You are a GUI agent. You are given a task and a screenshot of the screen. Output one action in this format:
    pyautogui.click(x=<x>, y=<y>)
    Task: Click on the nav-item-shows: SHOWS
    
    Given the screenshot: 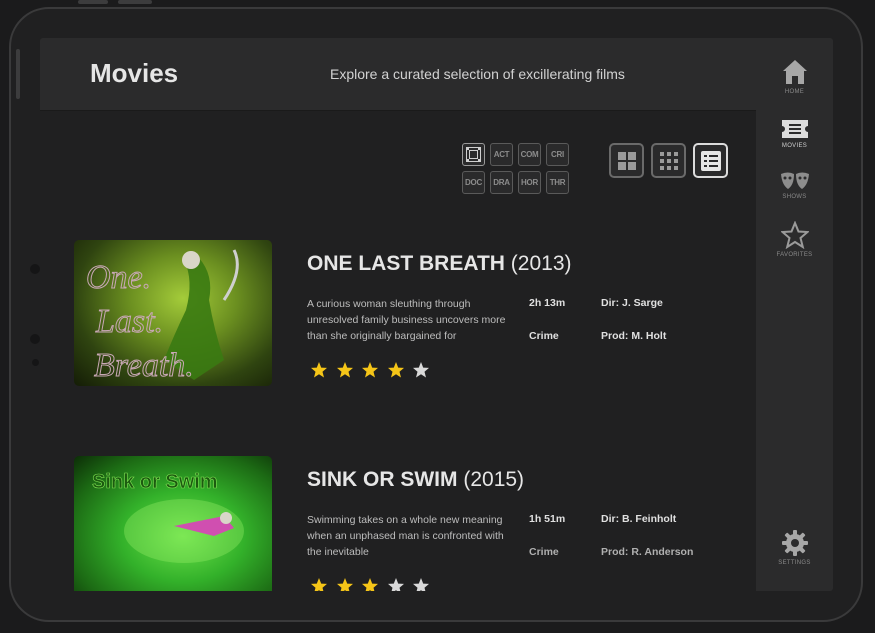 What is the action you would take?
    pyautogui.click(x=794, y=185)
    